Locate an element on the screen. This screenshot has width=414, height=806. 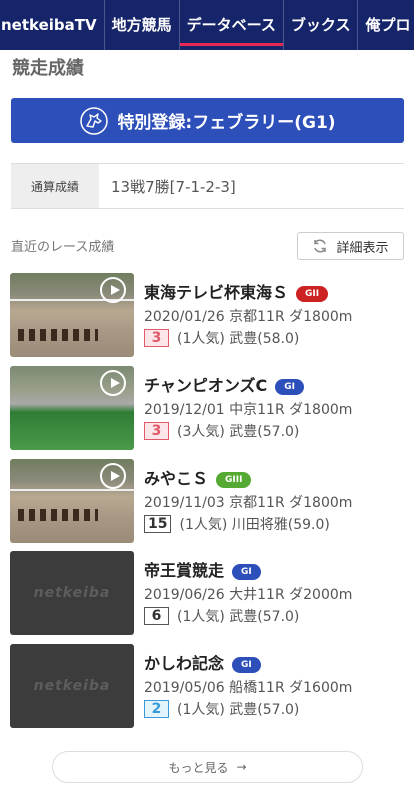
career-summary: 通算成績 13戦7勝[7-1-2-3] is located at coordinates (207, 186).